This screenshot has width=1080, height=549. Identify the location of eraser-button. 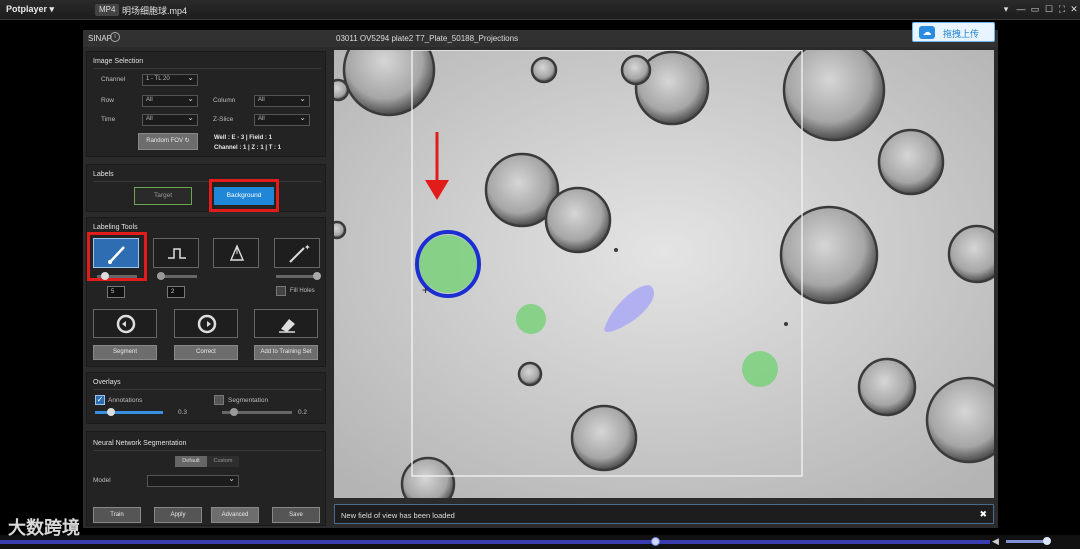
(286, 323).